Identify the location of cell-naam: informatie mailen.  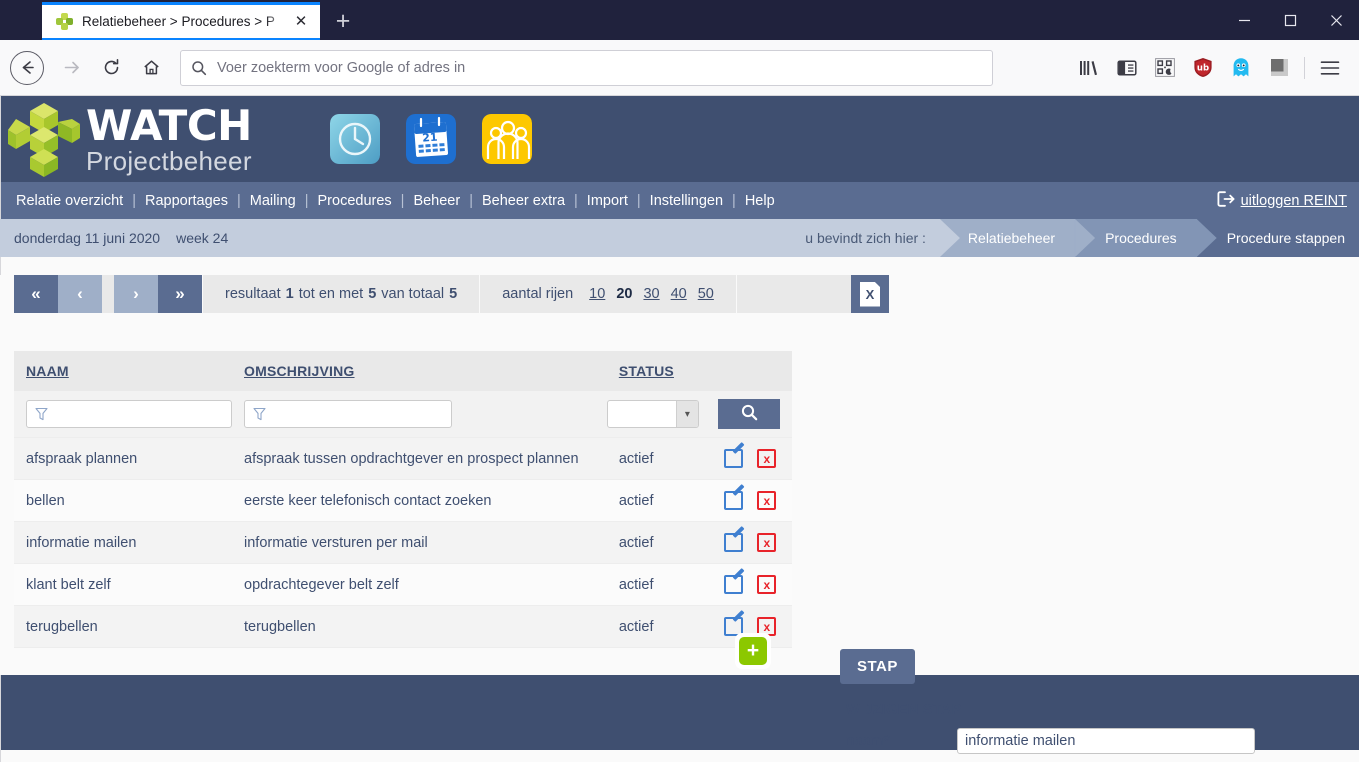
(123, 542).